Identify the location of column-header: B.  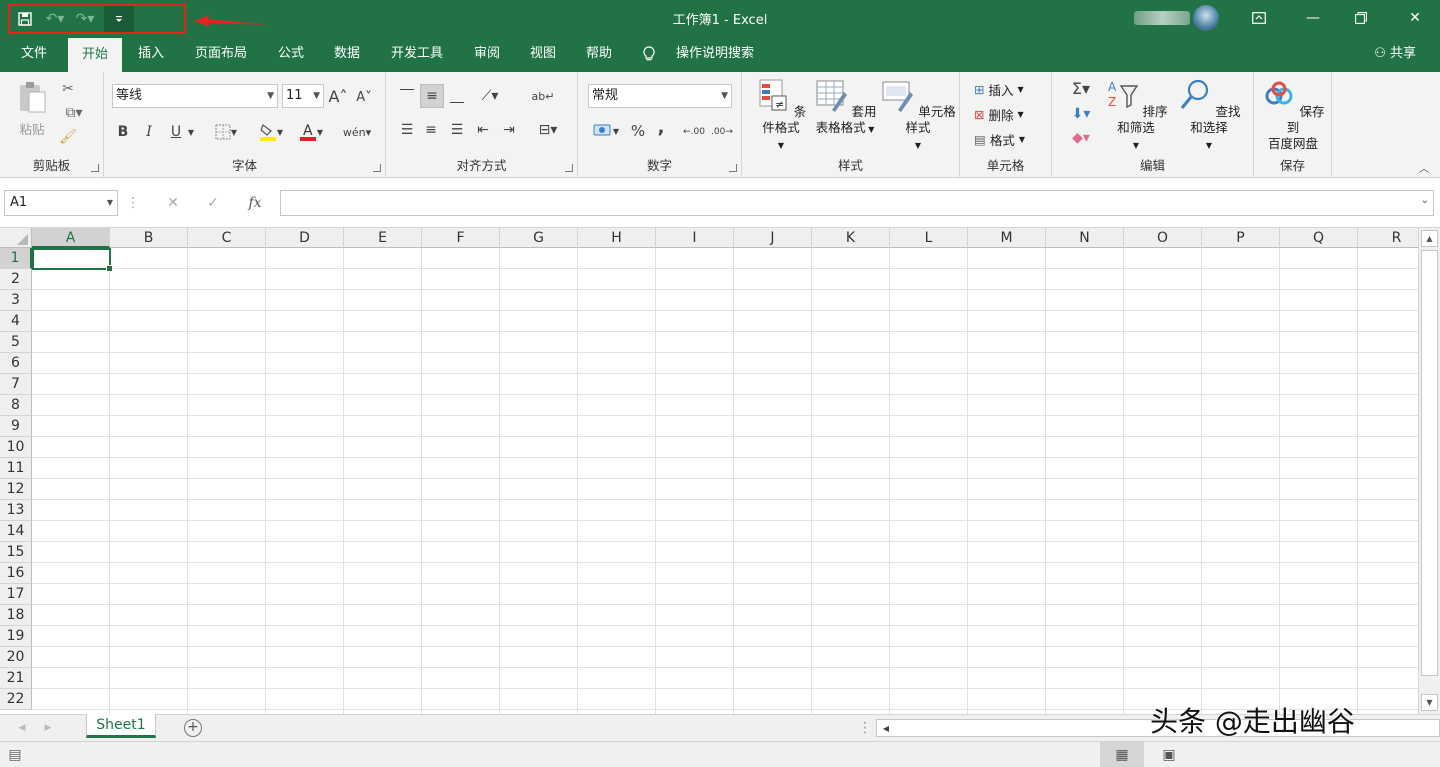
(149, 238).